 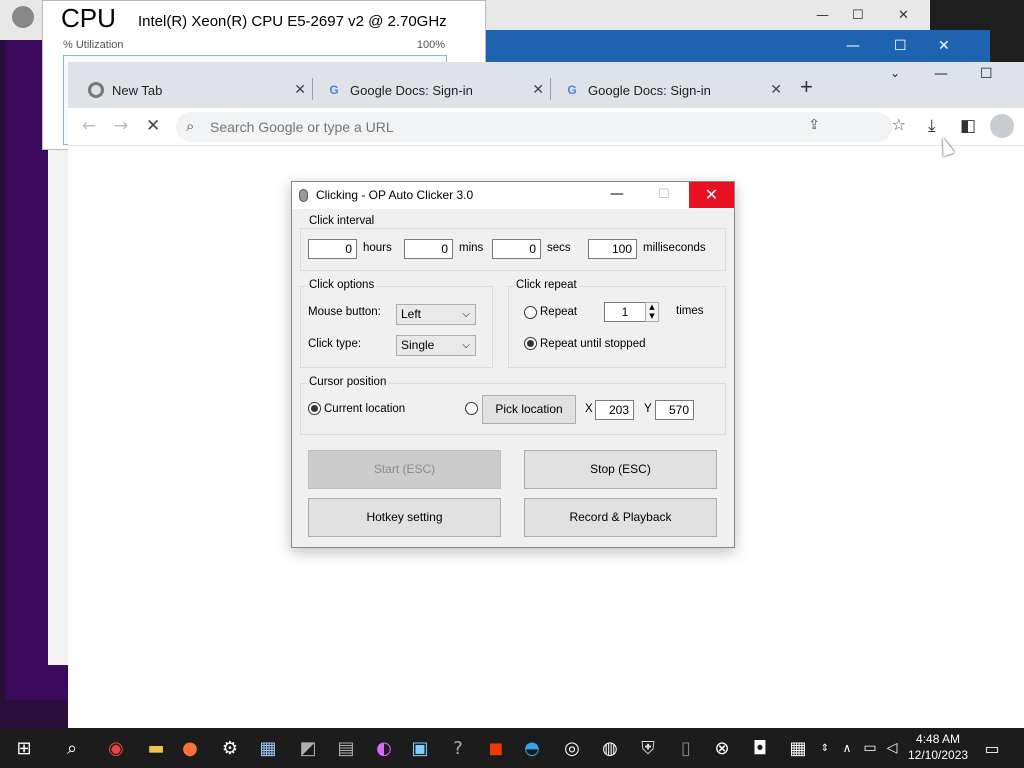 What do you see at coordinates (156, 748) in the screenshot?
I see `file-explorer-icon: ▬` at bounding box center [156, 748].